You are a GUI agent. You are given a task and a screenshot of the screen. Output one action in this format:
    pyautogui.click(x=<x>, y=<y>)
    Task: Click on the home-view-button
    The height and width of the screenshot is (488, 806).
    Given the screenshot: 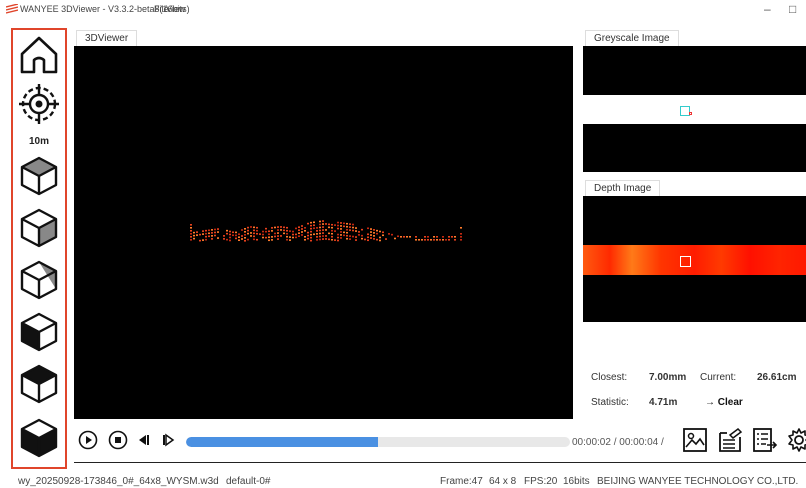 What is the action you would take?
    pyautogui.click(x=39, y=54)
    